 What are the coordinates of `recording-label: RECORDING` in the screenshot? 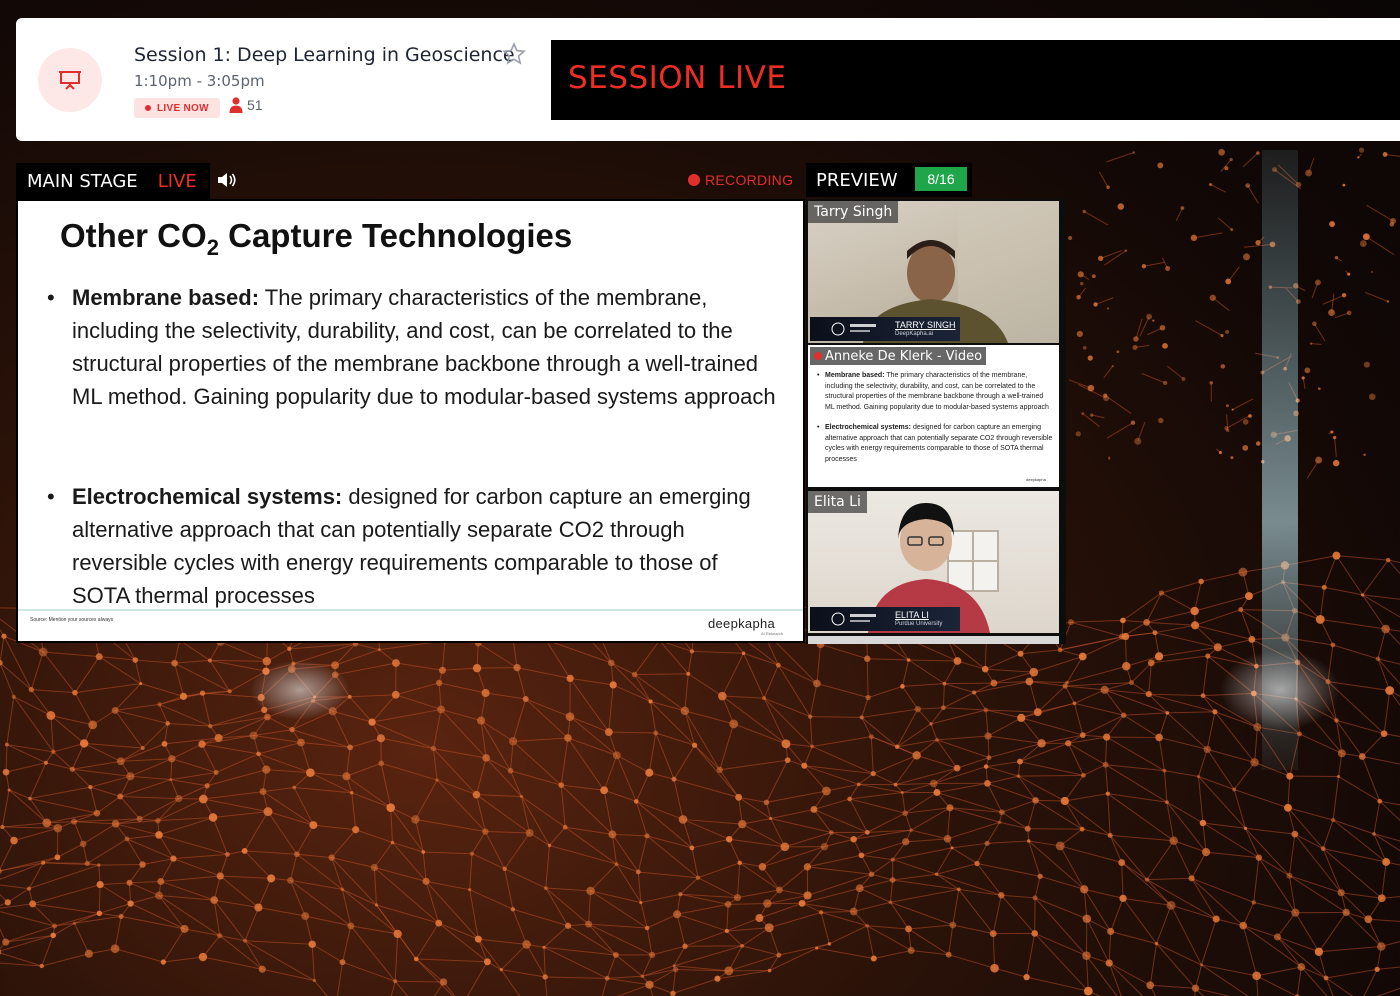 It's located at (749, 180).